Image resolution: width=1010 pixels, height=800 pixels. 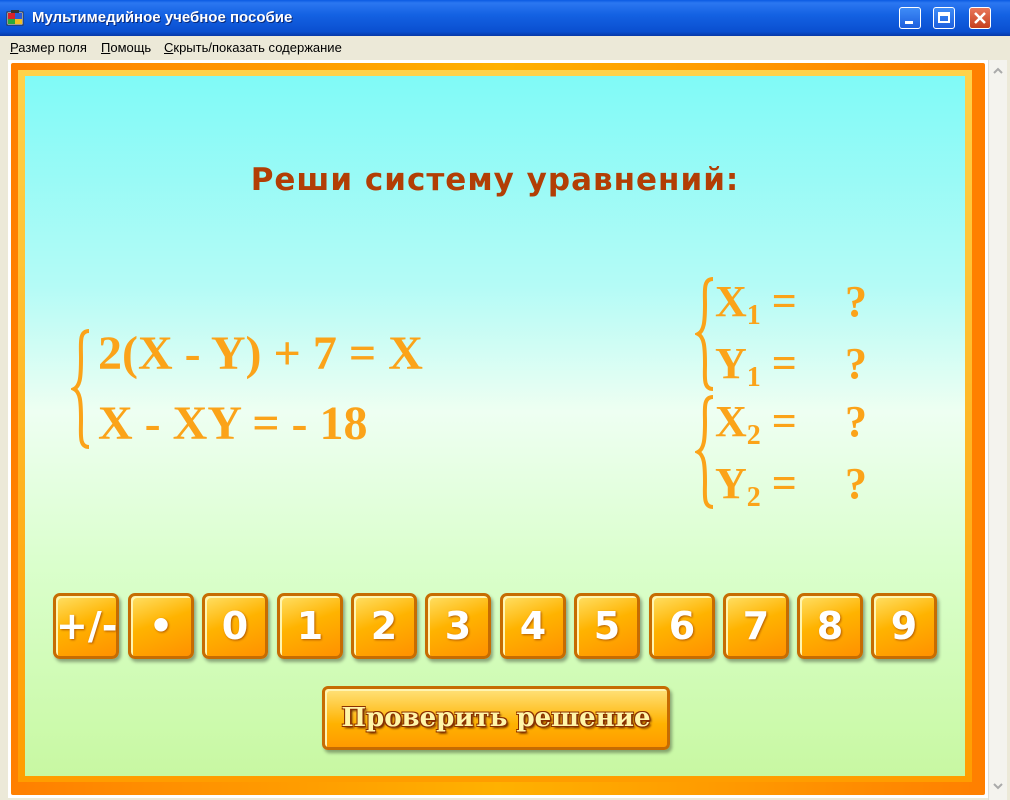 I want to click on close-button, so click(x=980, y=18).